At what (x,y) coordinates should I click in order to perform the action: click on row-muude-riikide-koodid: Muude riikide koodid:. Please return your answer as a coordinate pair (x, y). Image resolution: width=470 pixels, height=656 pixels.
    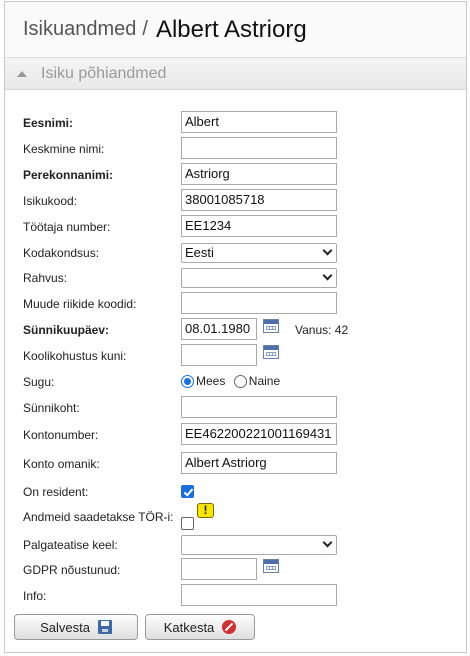
    Looking at the image, I should click on (243, 304).